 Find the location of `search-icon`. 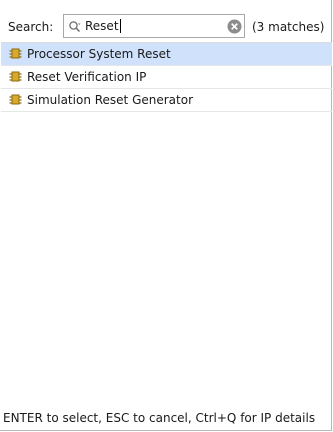

search-icon is located at coordinates (75, 27).